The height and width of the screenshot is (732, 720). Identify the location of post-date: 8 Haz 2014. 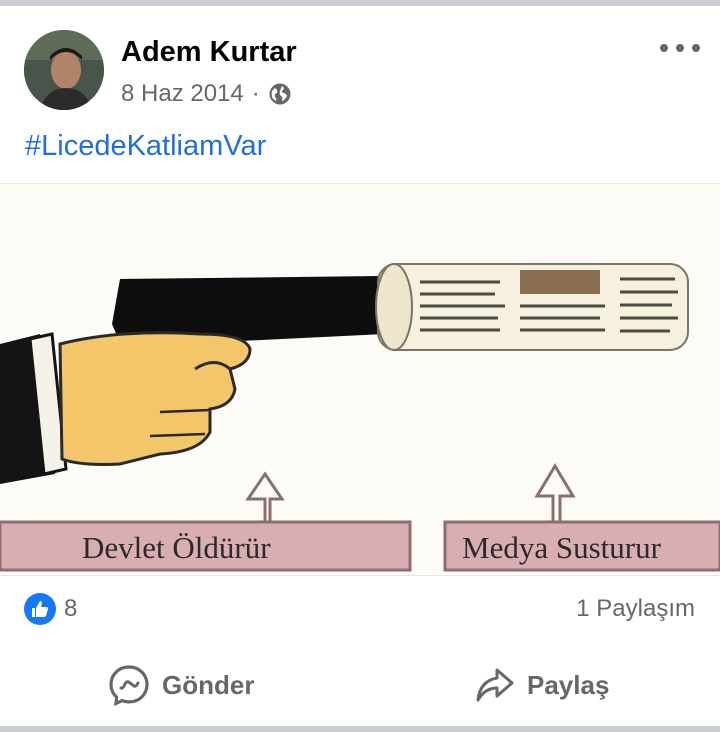
(182, 94).